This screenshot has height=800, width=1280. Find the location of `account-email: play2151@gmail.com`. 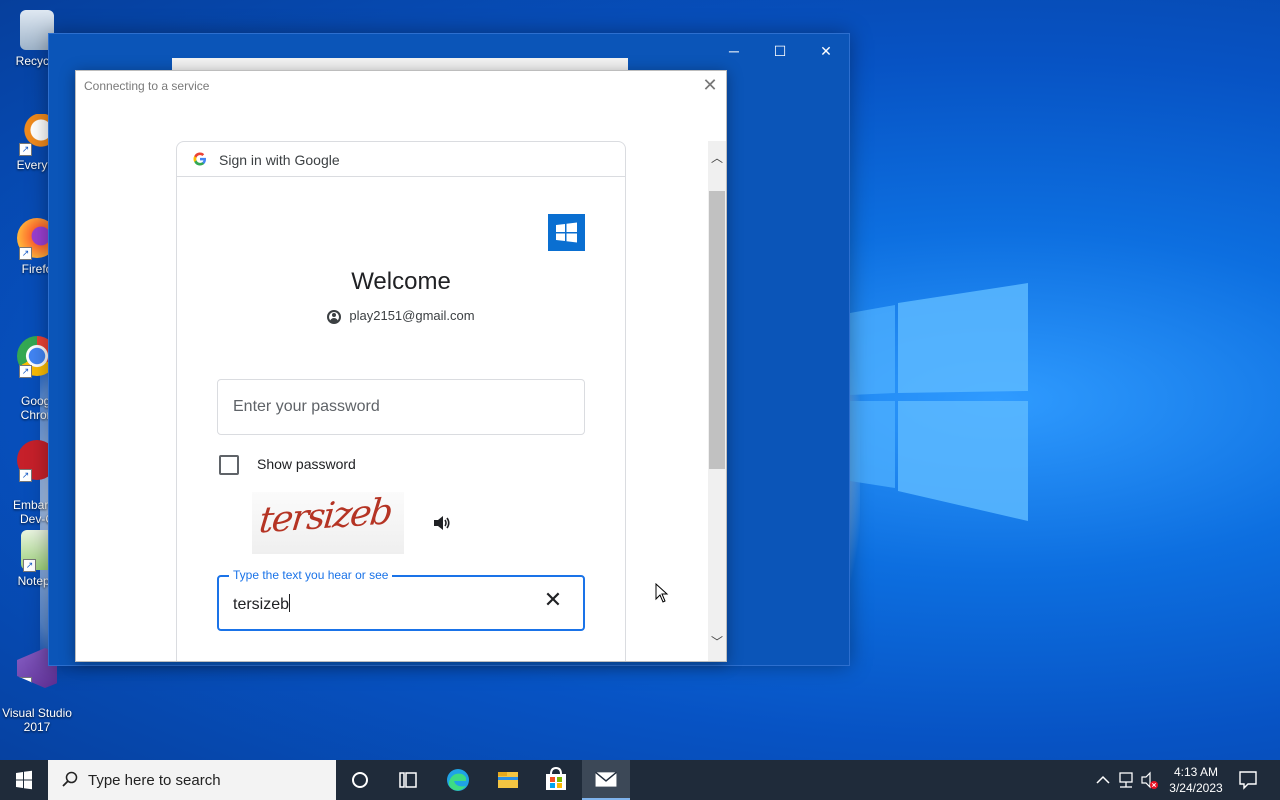

account-email: play2151@gmail.com is located at coordinates (412, 315).